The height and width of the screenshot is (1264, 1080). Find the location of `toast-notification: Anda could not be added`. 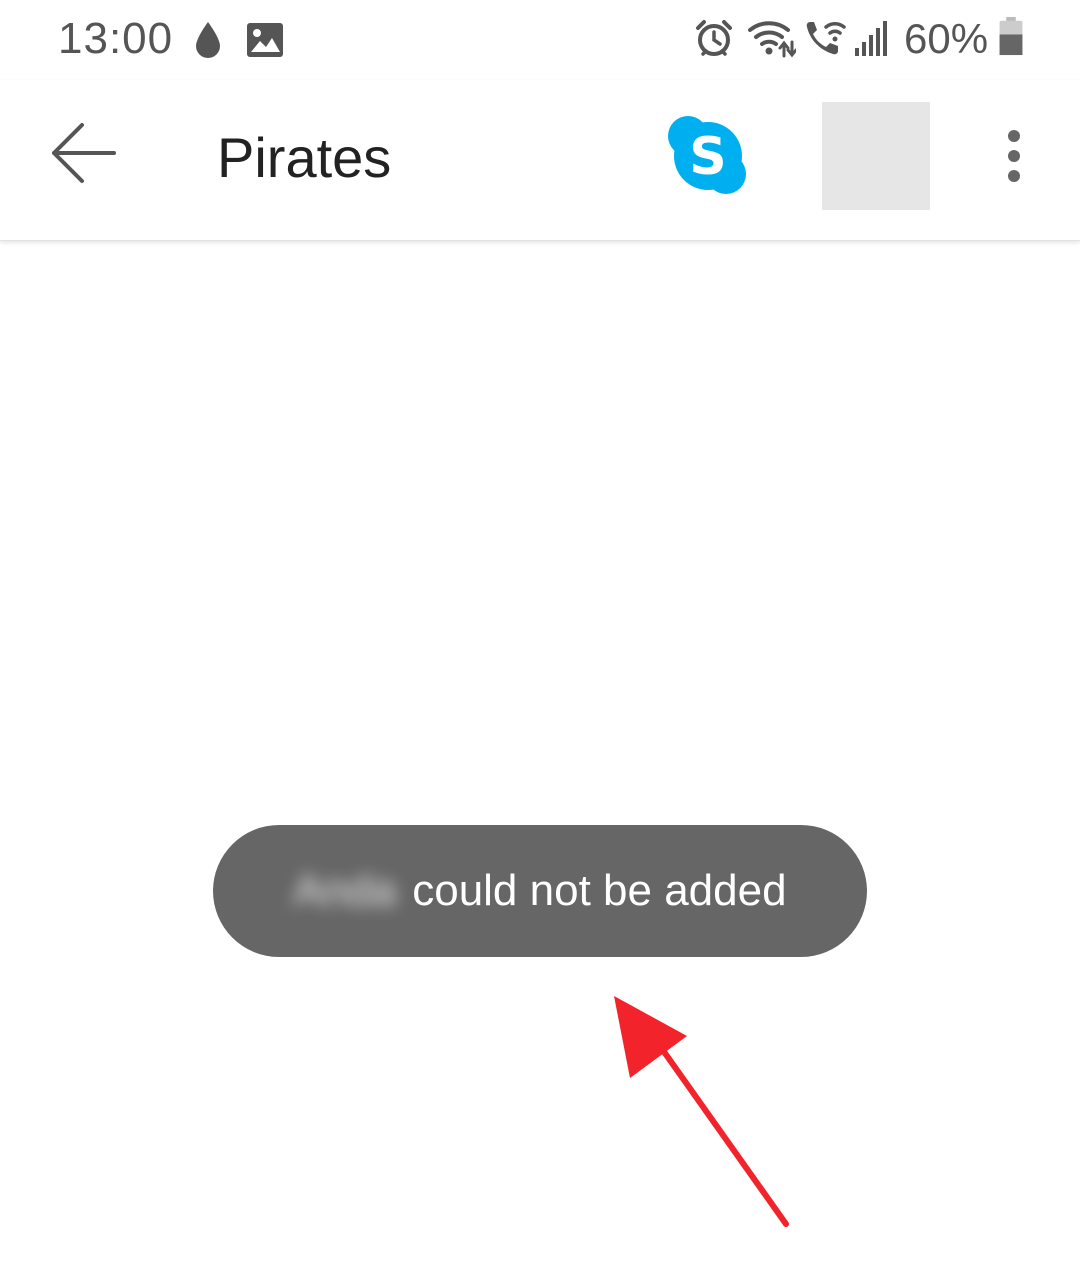

toast-notification: Anda could not be added is located at coordinates (540, 891).